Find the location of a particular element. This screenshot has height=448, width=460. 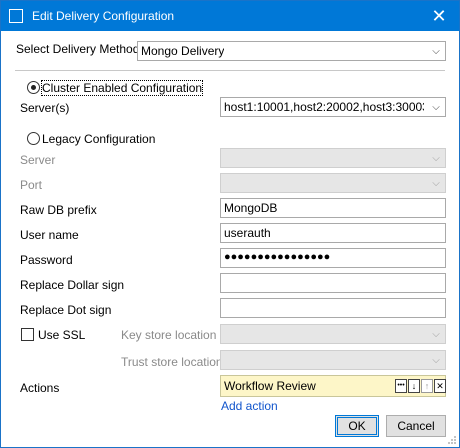

radio-selected-dot is located at coordinates (33, 87).